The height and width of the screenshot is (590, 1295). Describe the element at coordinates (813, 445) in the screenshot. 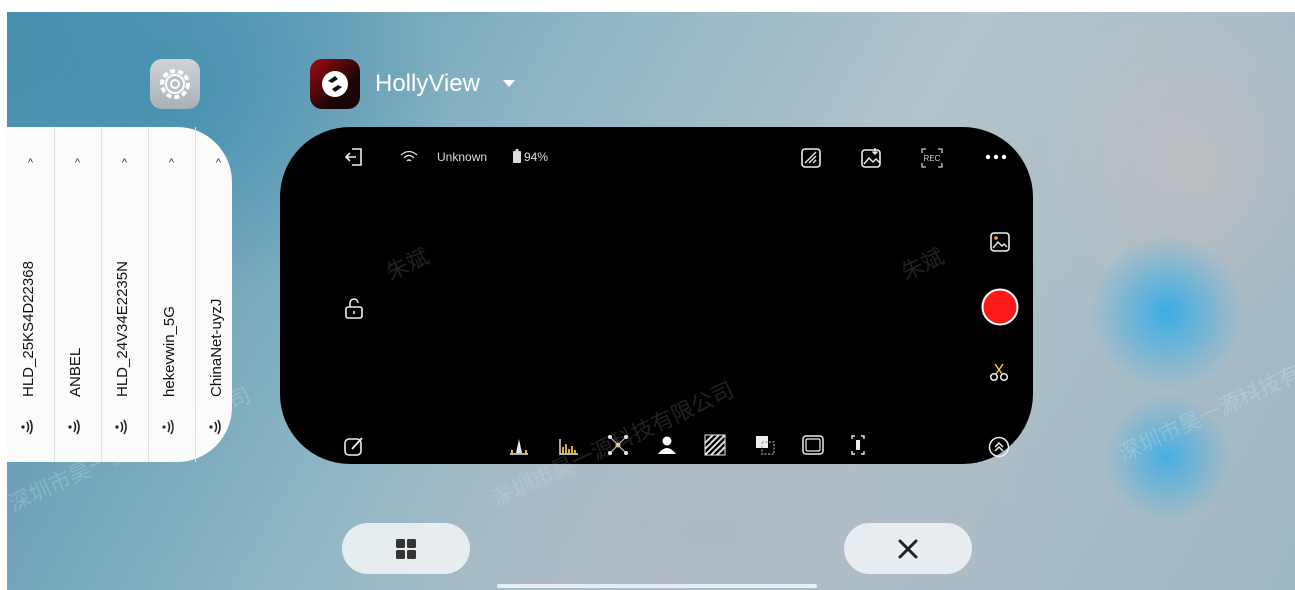

I see `frame-guide-icon` at that location.